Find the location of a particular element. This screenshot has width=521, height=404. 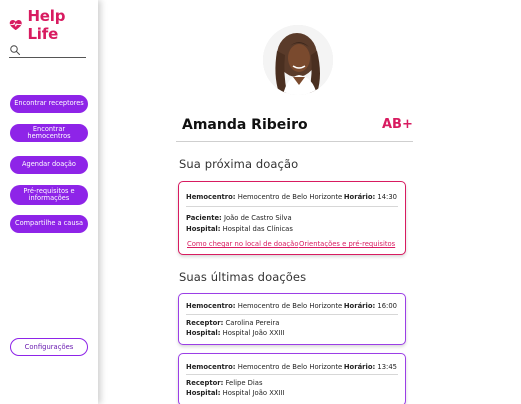

brand-name: Help Life is located at coordinates (46, 25).